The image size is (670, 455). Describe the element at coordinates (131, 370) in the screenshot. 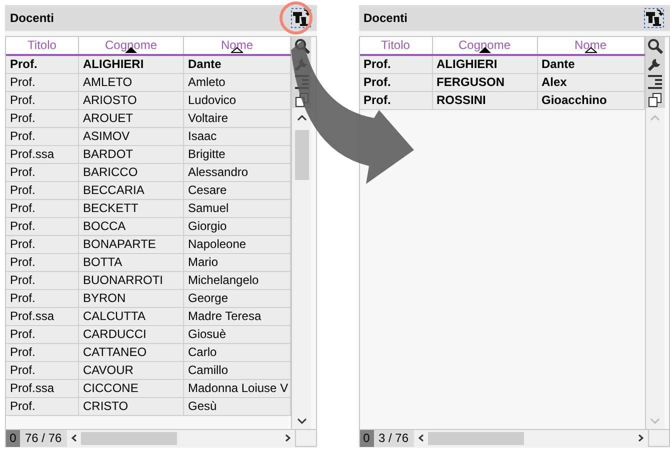

I see `table-cell: CAVOUR` at that location.